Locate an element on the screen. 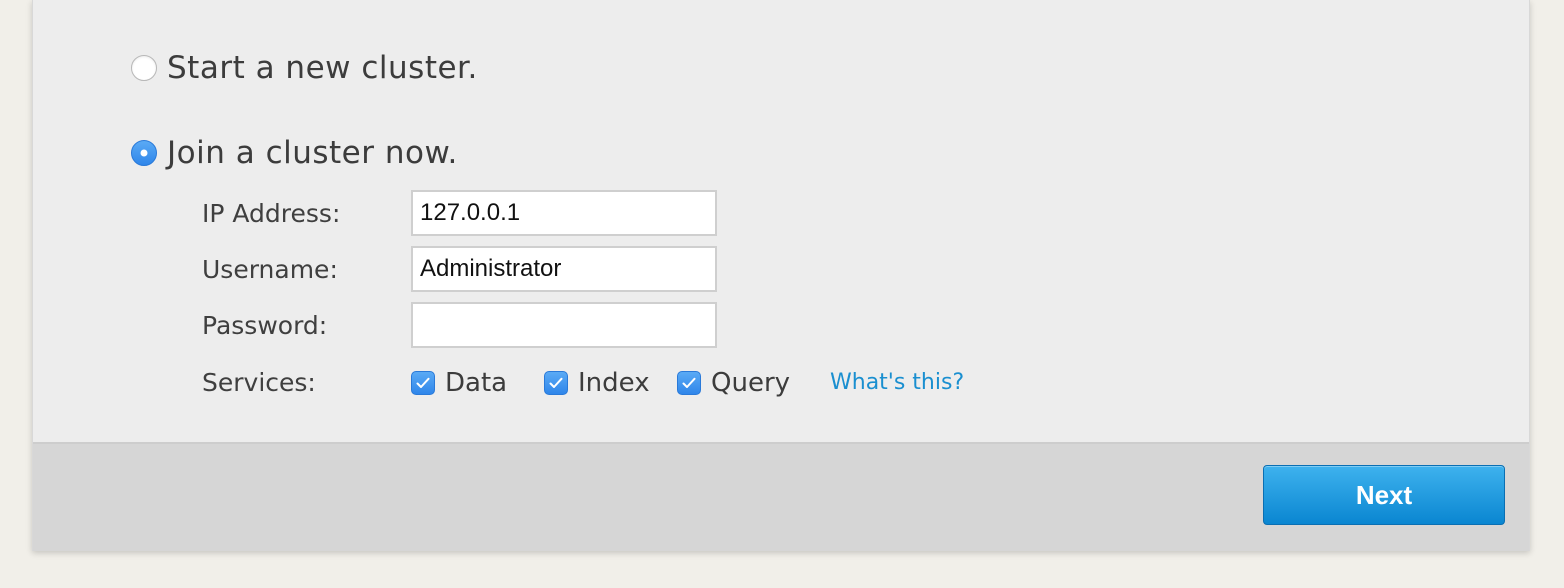  whats-this-link: What's this? is located at coordinates (897, 382).